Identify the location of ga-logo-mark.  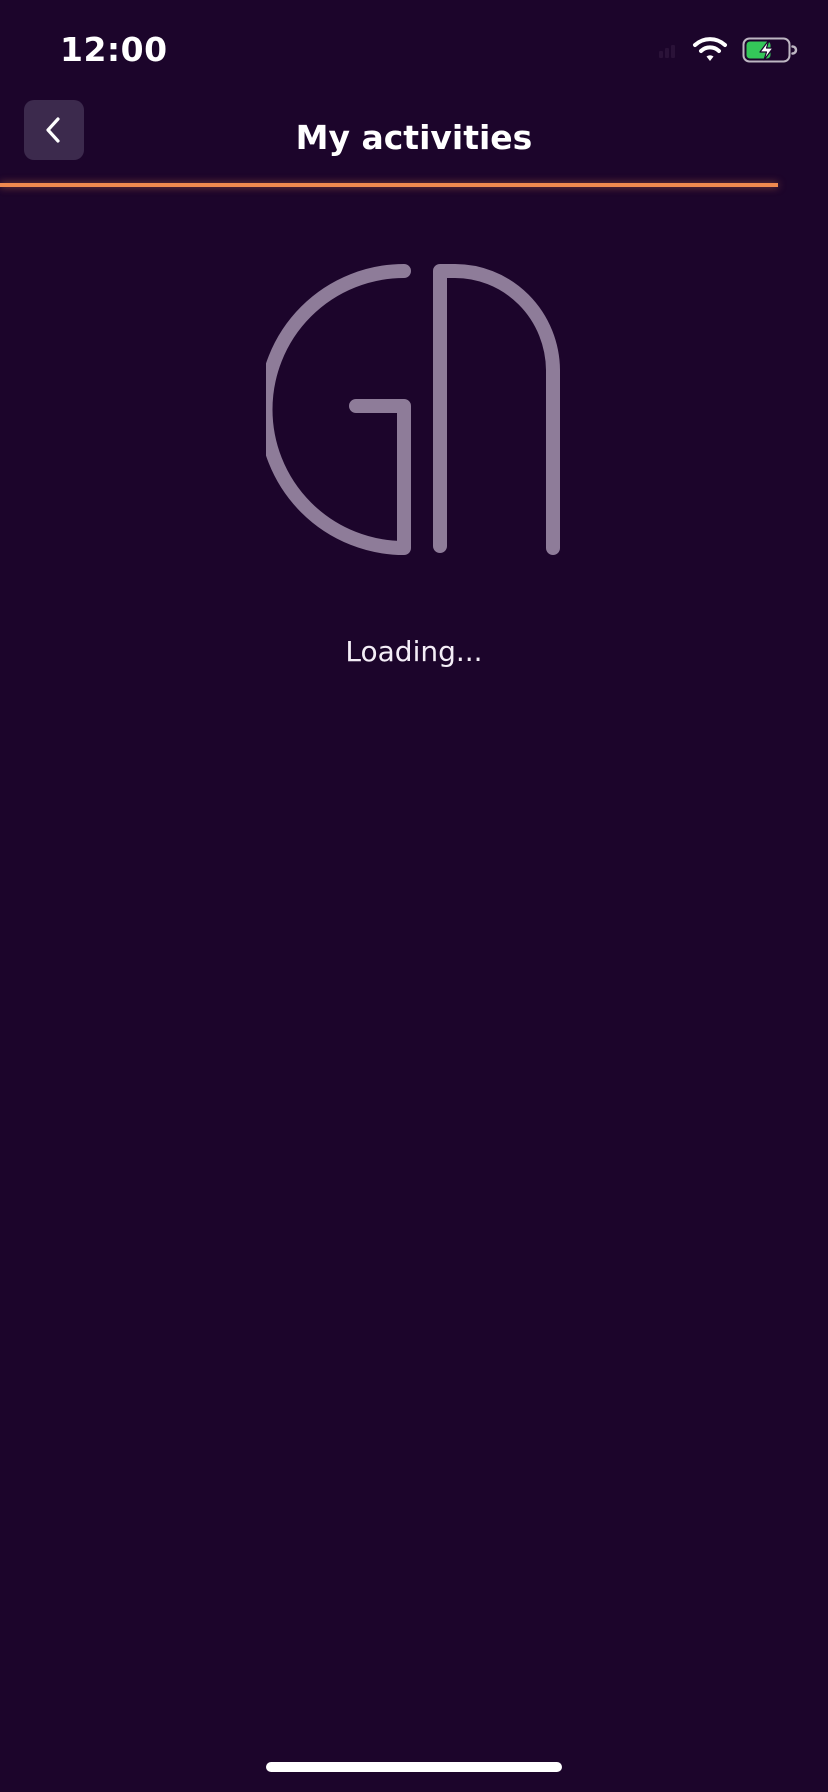
(413, 409).